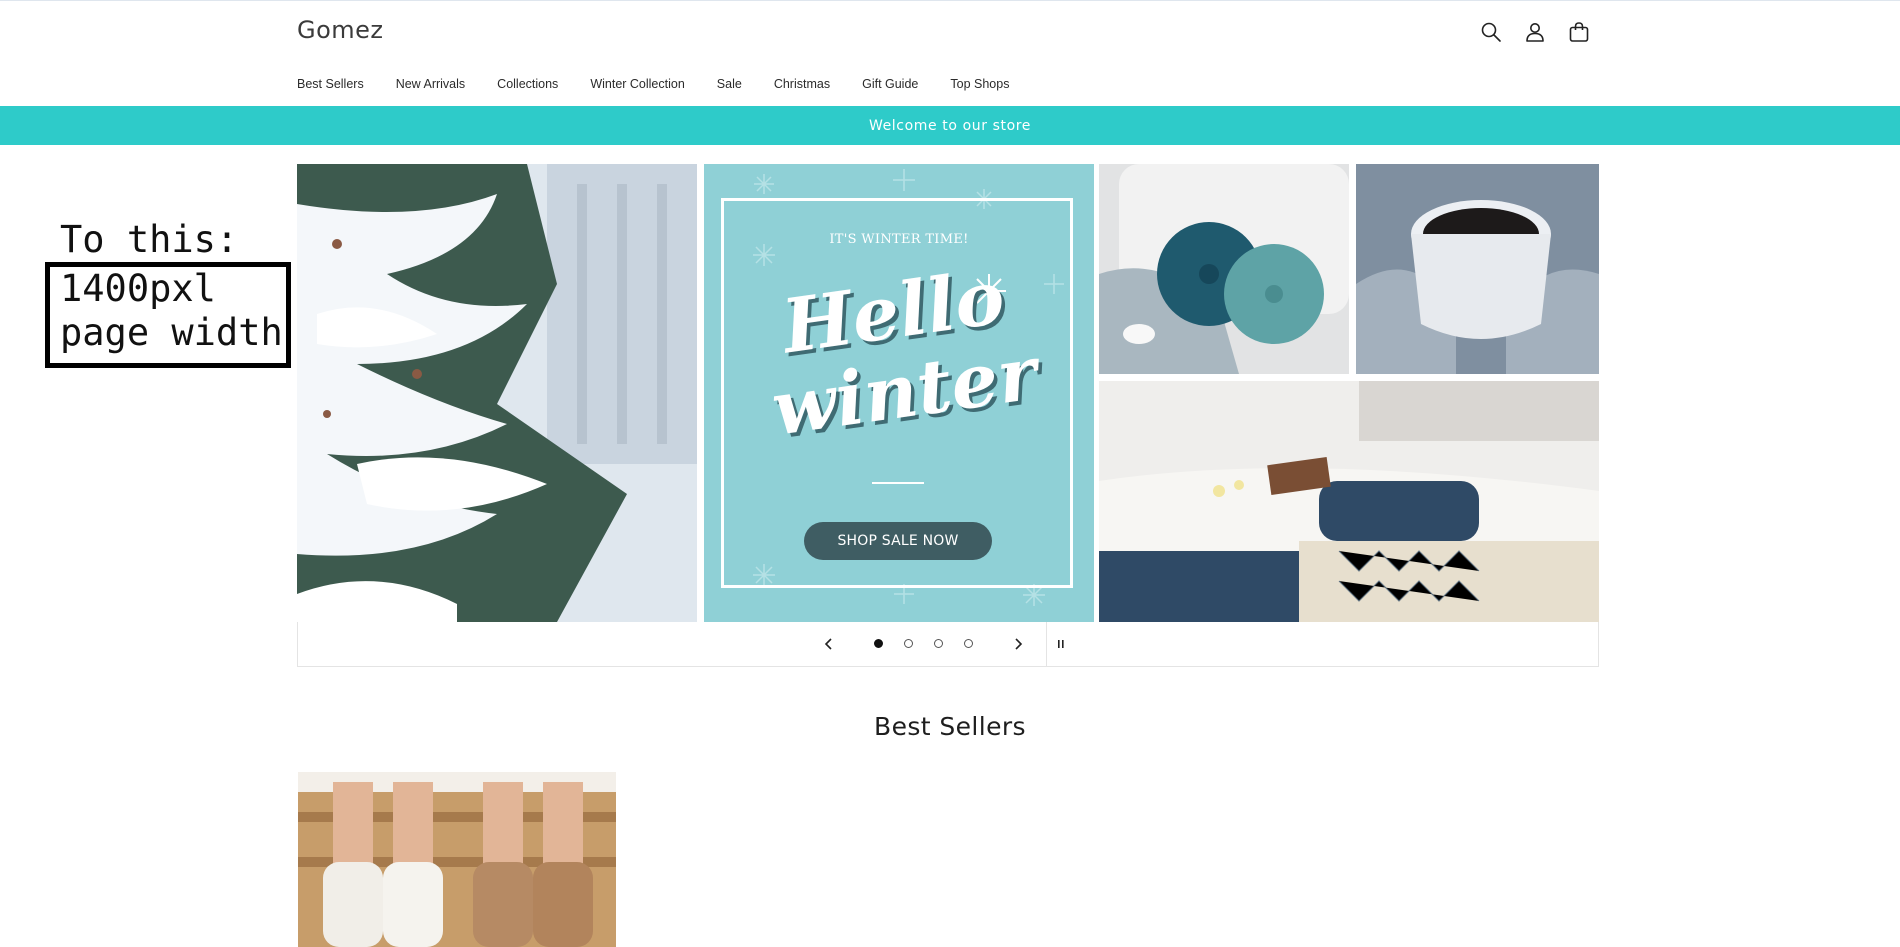 The image size is (1900, 947). Describe the element at coordinates (950, 0) in the screenshot. I see `top-border` at that location.